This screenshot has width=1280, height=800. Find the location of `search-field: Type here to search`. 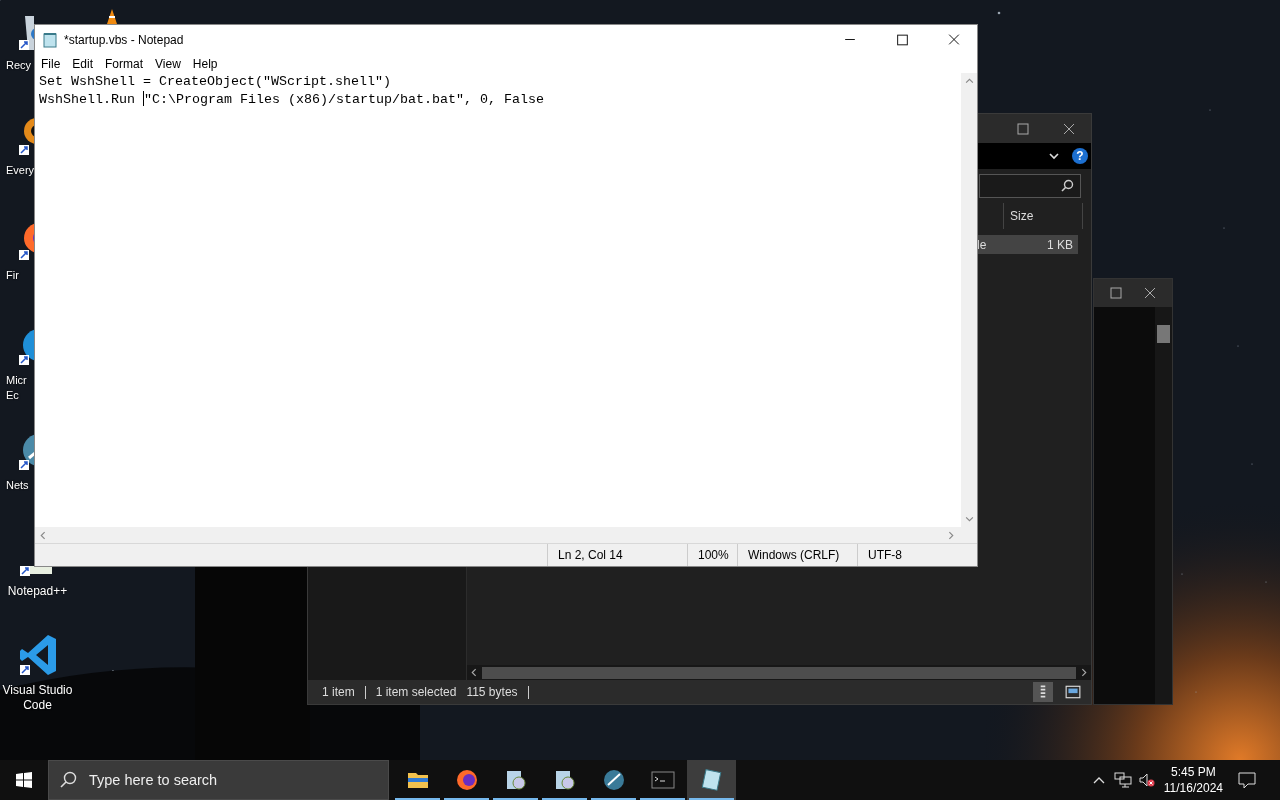

search-field: Type here to search is located at coordinates (237, 780).